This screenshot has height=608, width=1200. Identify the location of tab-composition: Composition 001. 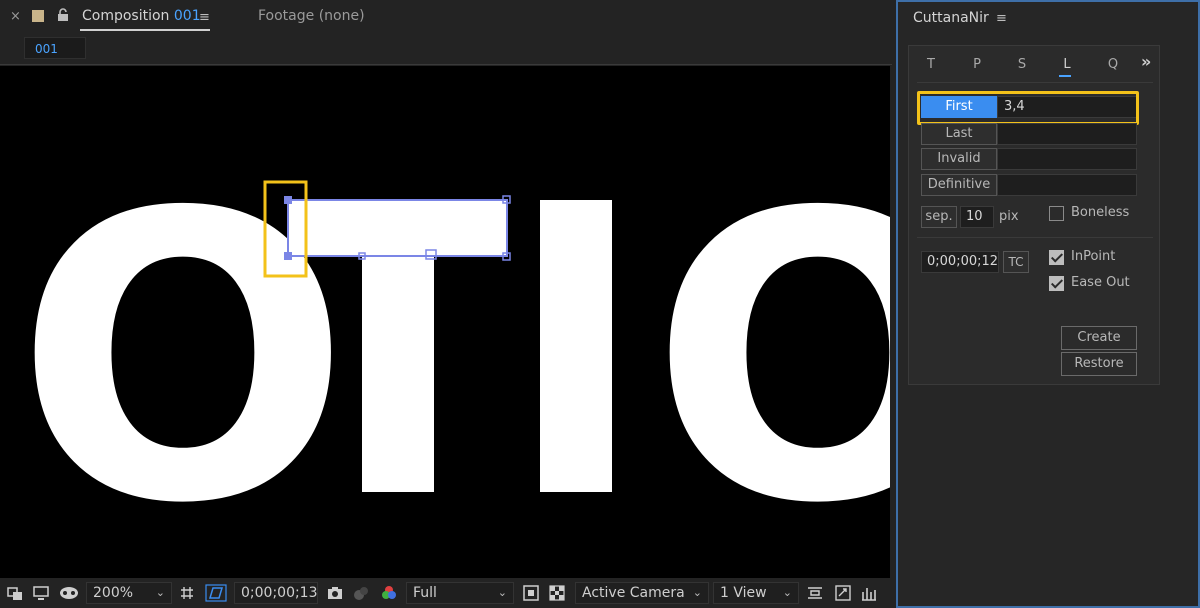
(141, 16).